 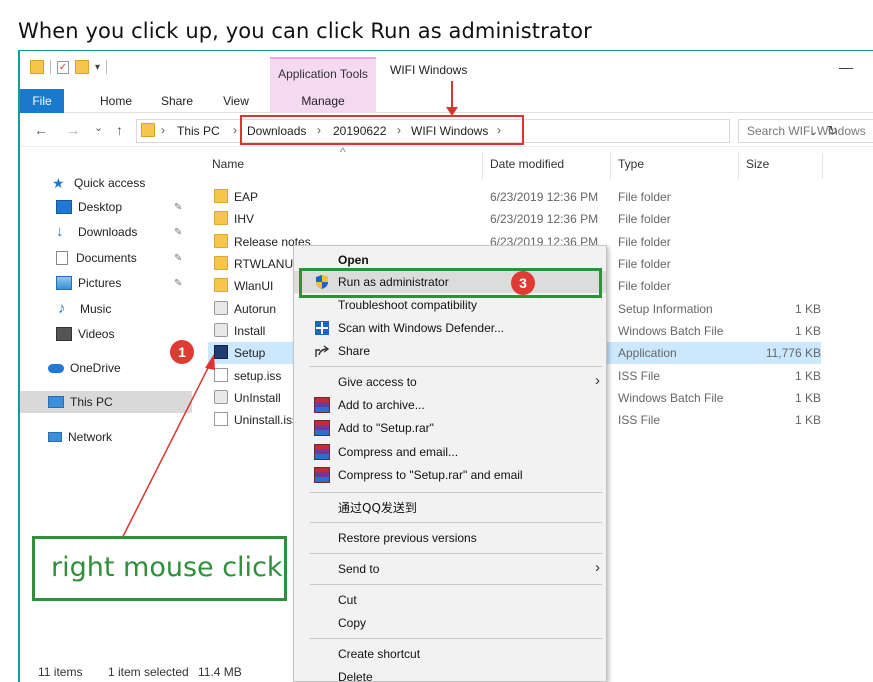 What do you see at coordinates (544, 219) in the screenshot?
I see `file-date: 6/23/2019 12:36 PM` at bounding box center [544, 219].